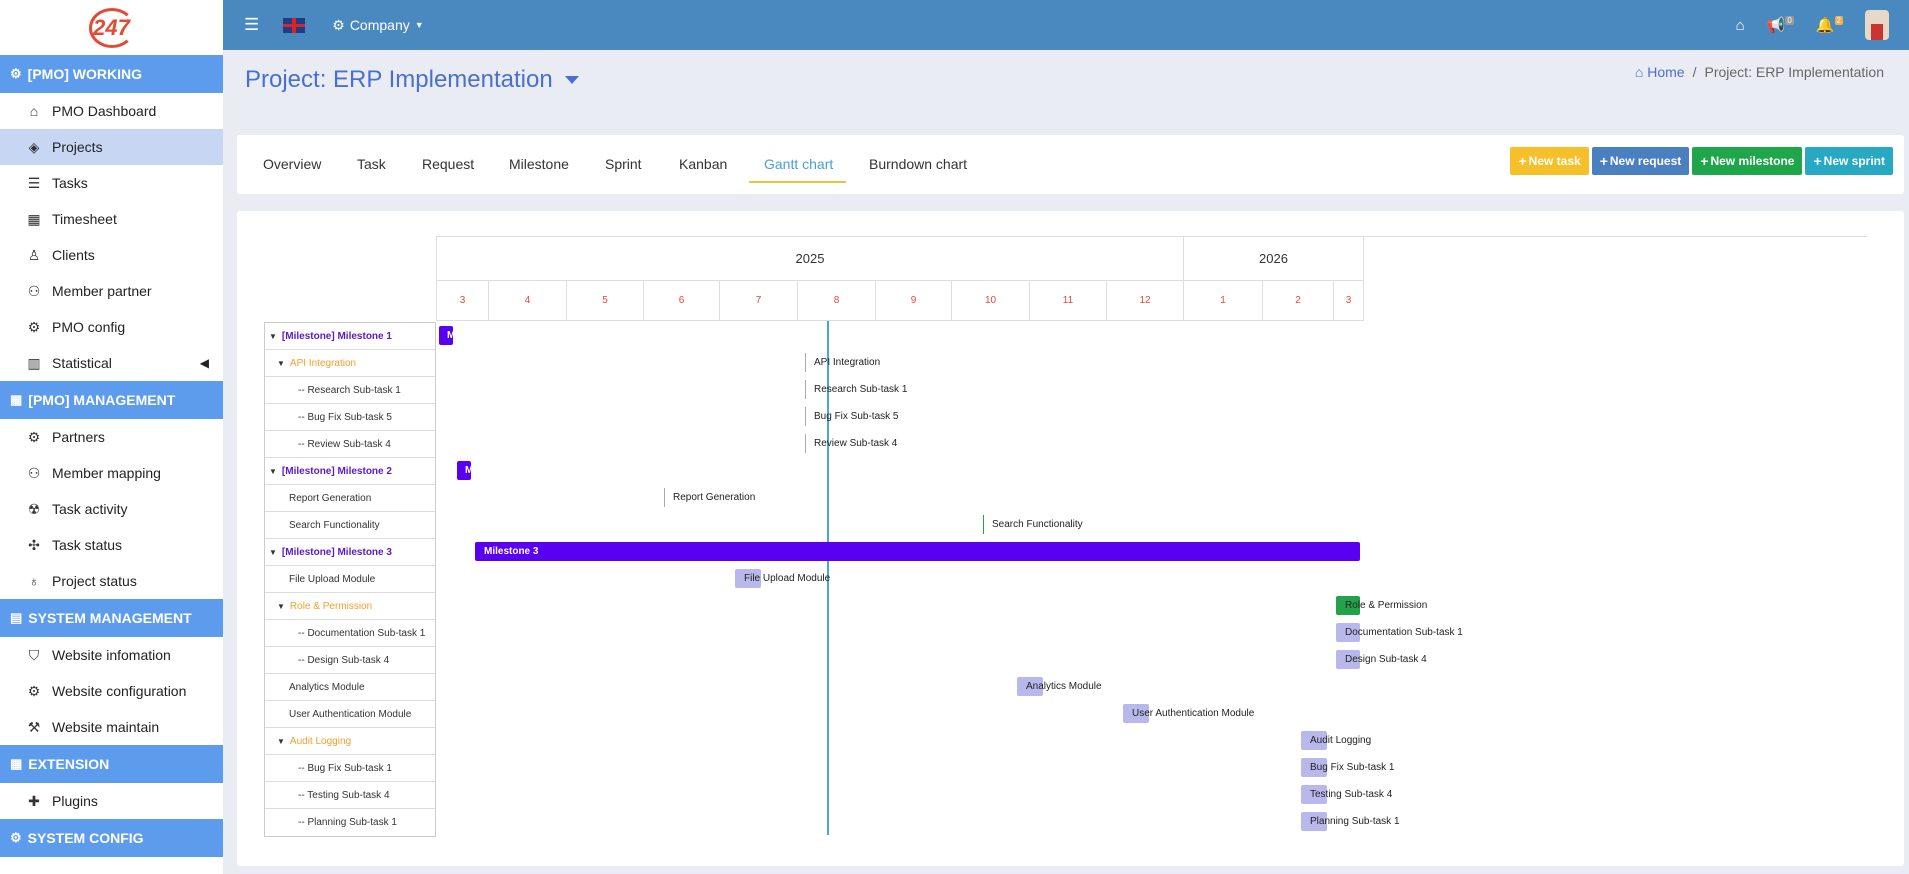  Describe the element at coordinates (111, 437) in the screenshot. I see `sidebar-item-partners: ⚙ Partners` at that location.